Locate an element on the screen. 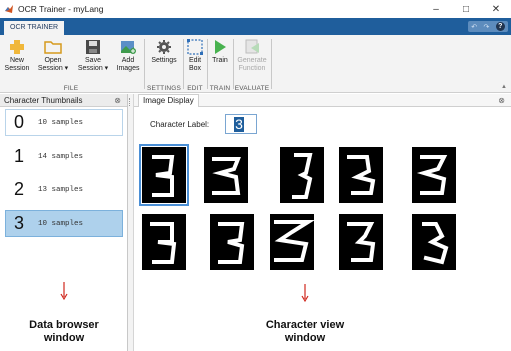 The height and width of the screenshot is (351, 511). help-icon: ? is located at coordinates (500, 26).